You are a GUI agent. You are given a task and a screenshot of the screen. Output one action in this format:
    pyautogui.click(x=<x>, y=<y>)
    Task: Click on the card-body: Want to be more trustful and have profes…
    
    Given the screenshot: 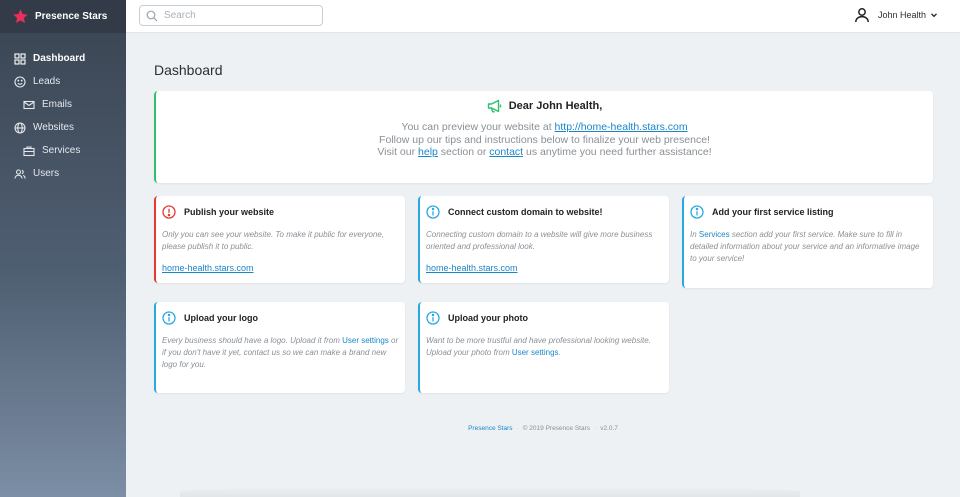 What is the action you would take?
    pyautogui.click(x=544, y=347)
    